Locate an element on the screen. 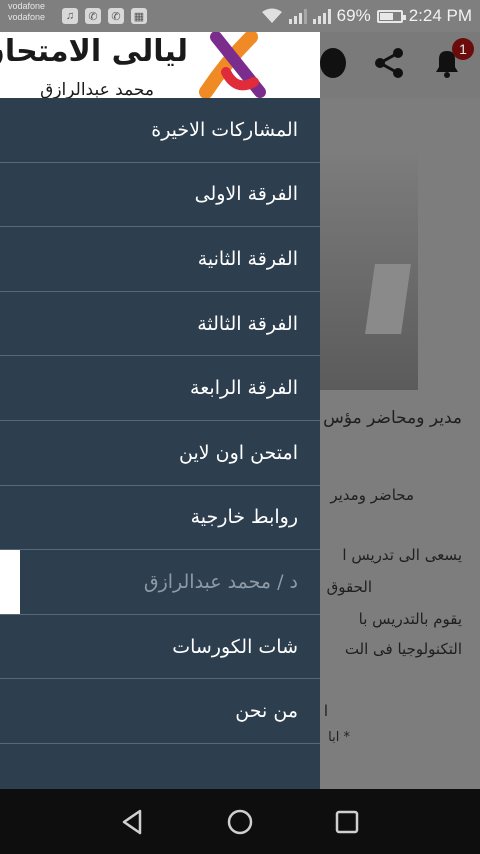 This screenshot has height=854, width=480. carrier-2: vodafone is located at coordinates (27, 17).